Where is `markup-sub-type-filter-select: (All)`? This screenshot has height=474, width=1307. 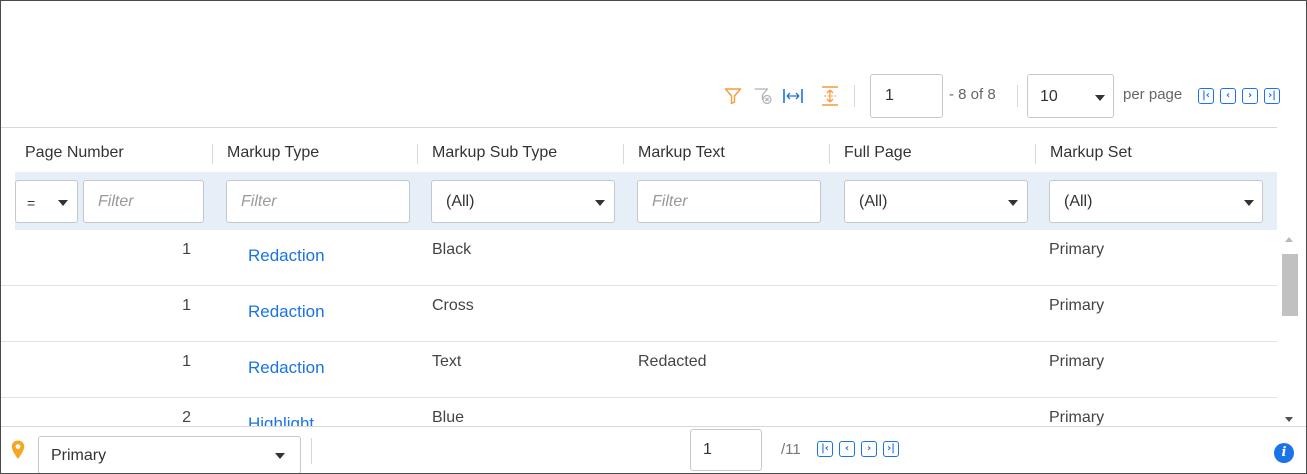
markup-sub-type-filter-select: (All) is located at coordinates (523, 201).